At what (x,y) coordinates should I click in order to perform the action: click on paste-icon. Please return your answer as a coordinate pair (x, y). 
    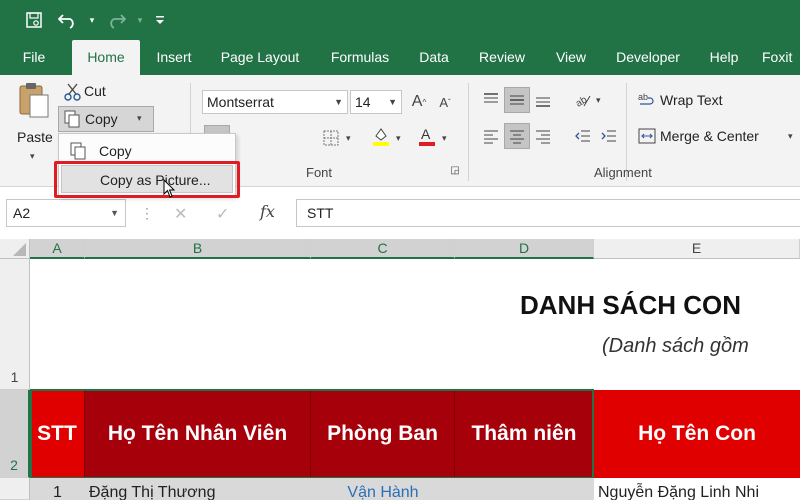
    Looking at the image, I should click on (34, 100).